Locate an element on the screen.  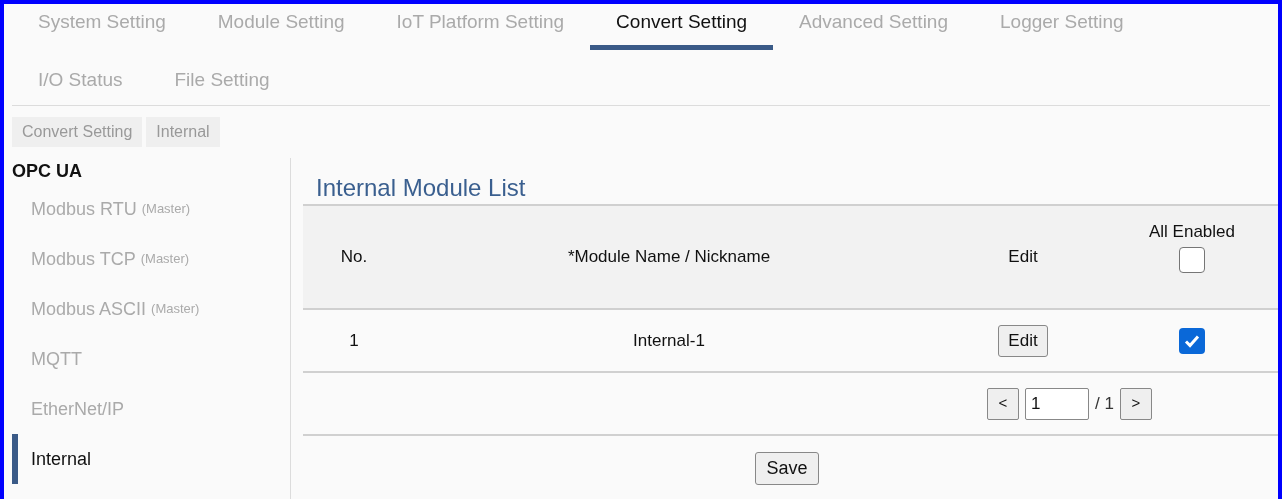
column-header: *Module Name / Nickname is located at coordinates (669, 257).